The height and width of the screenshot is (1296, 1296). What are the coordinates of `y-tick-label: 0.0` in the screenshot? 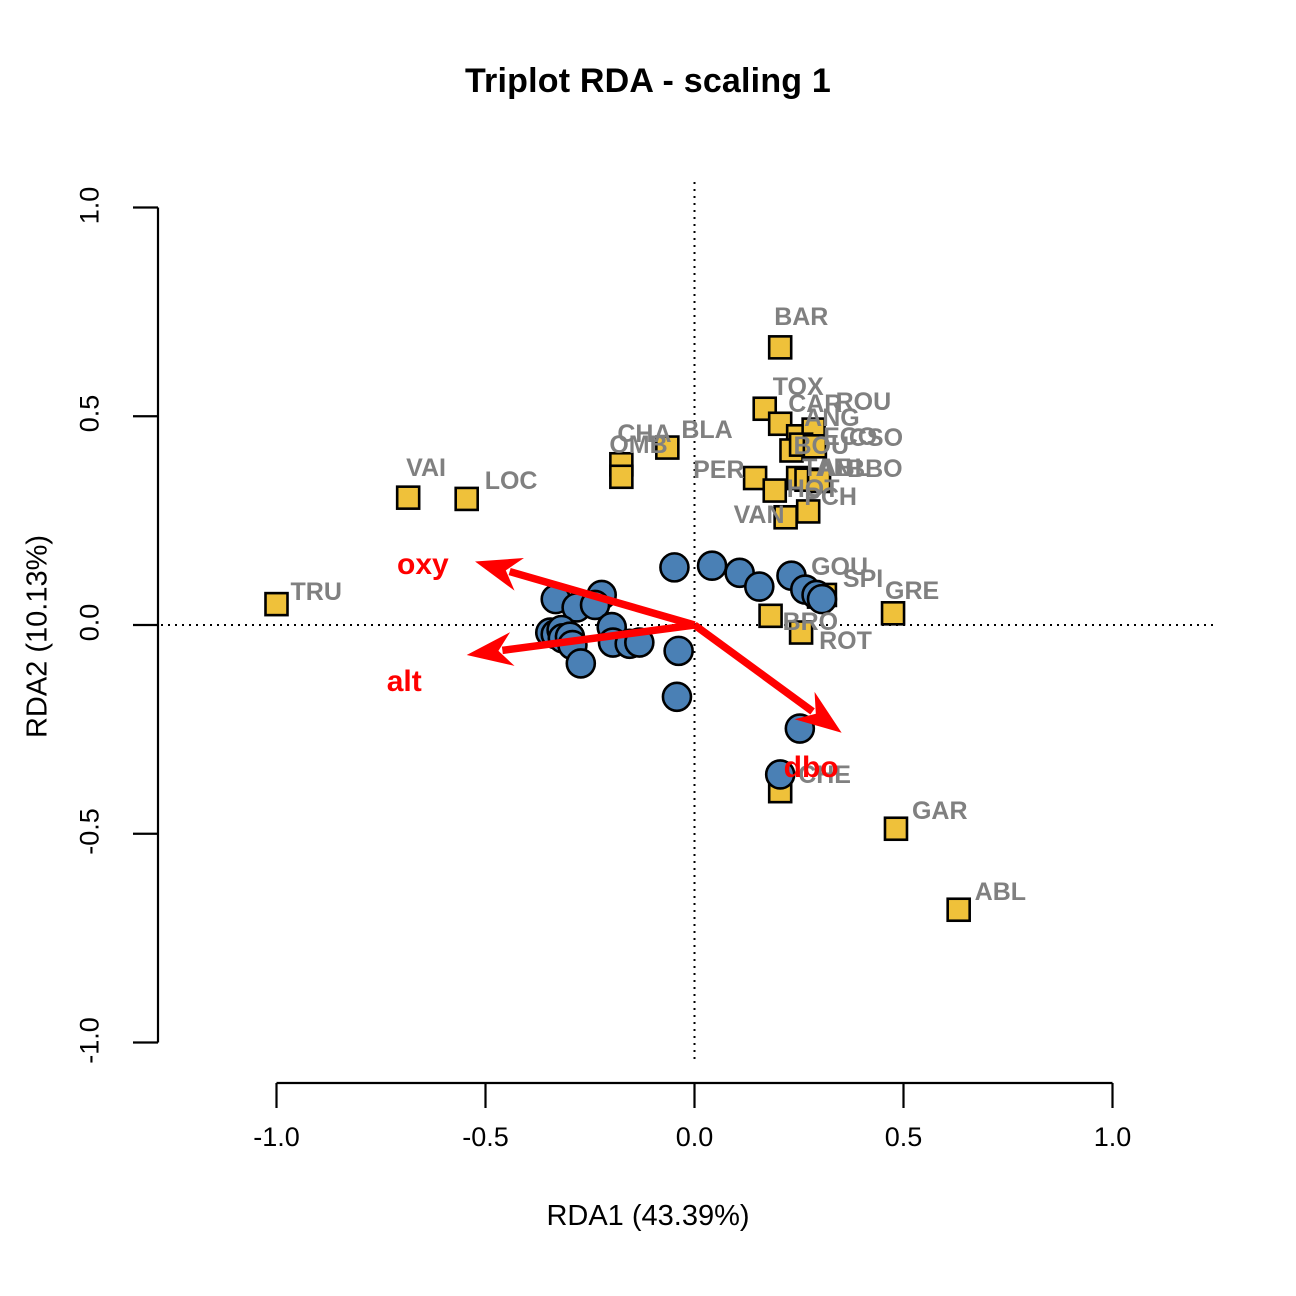 It's located at (89, 622).